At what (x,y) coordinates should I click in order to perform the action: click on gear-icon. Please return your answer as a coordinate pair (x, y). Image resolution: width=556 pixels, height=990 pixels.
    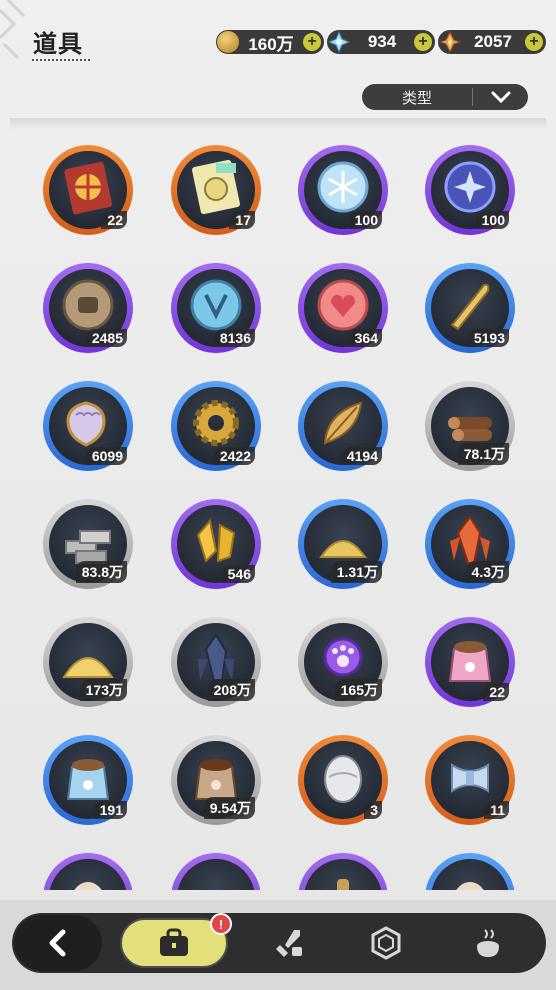
    Looking at the image, I should click on (216, 423).